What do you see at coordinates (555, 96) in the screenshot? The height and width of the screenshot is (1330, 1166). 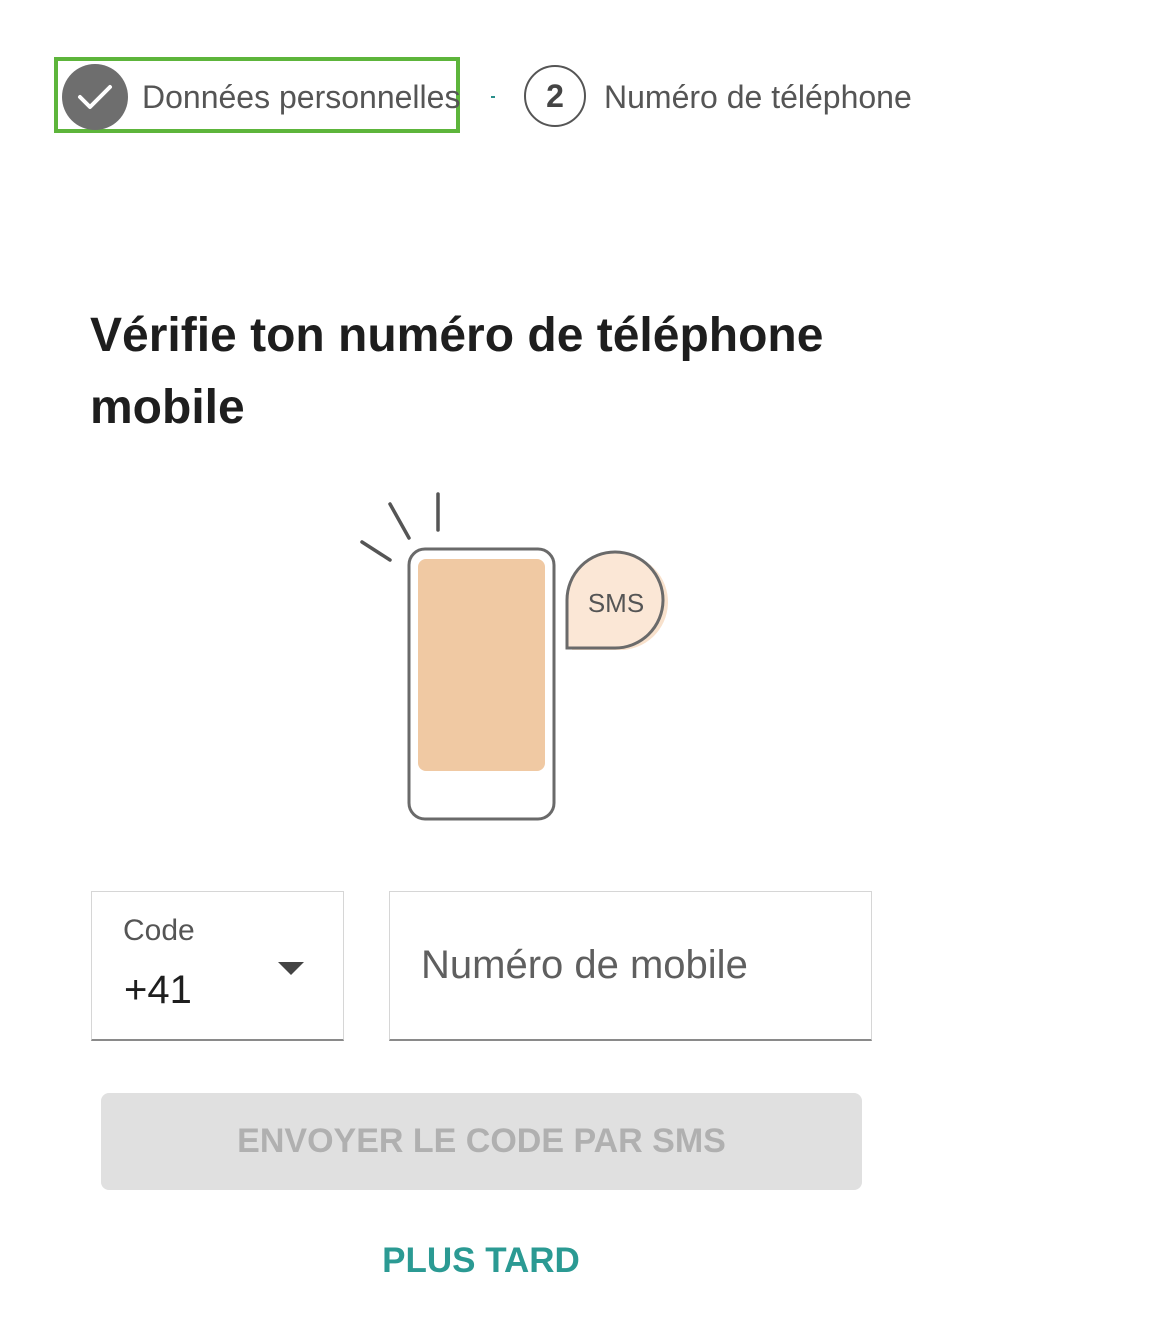 I see `step2-number-badge: 2` at bounding box center [555, 96].